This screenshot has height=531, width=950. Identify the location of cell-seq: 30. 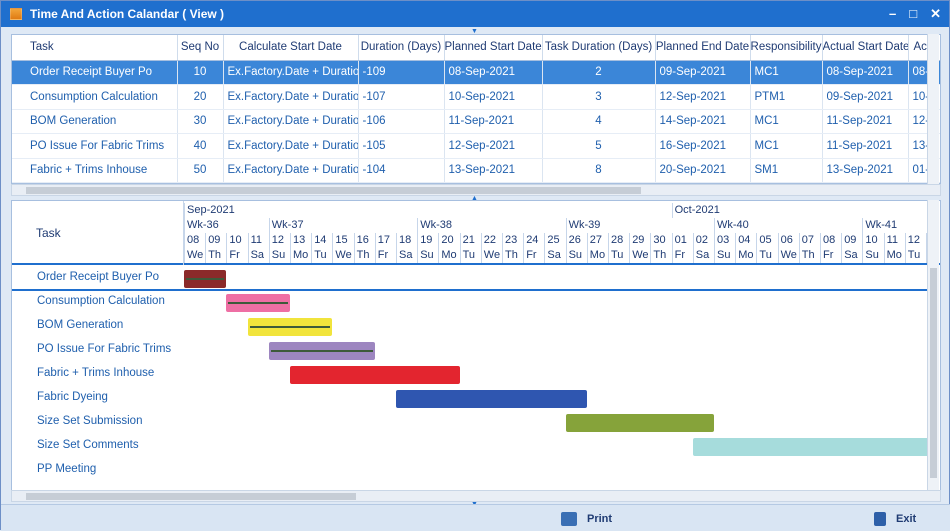
(200, 121).